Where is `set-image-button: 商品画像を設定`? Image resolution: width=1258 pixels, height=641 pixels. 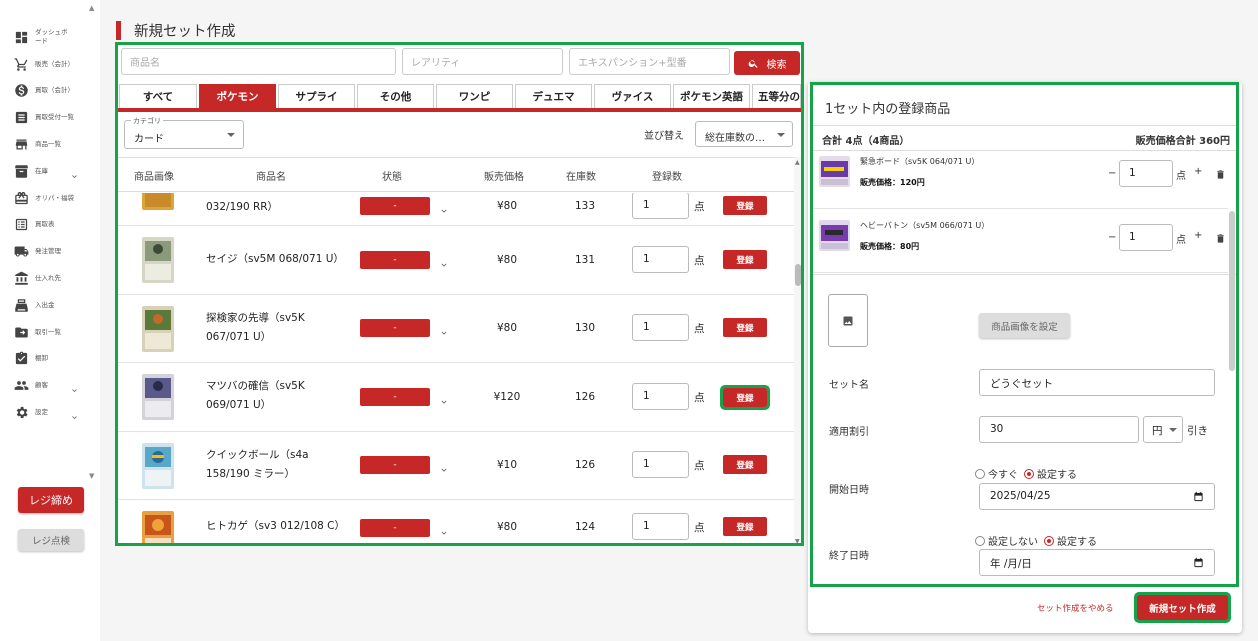
set-image-button: 商品画像を設定 is located at coordinates (1024, 325).